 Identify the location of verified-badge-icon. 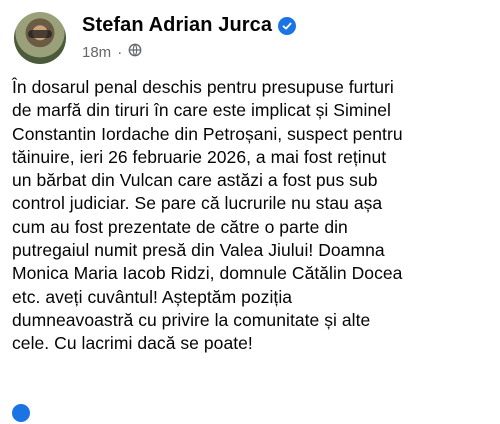
(287, 25).